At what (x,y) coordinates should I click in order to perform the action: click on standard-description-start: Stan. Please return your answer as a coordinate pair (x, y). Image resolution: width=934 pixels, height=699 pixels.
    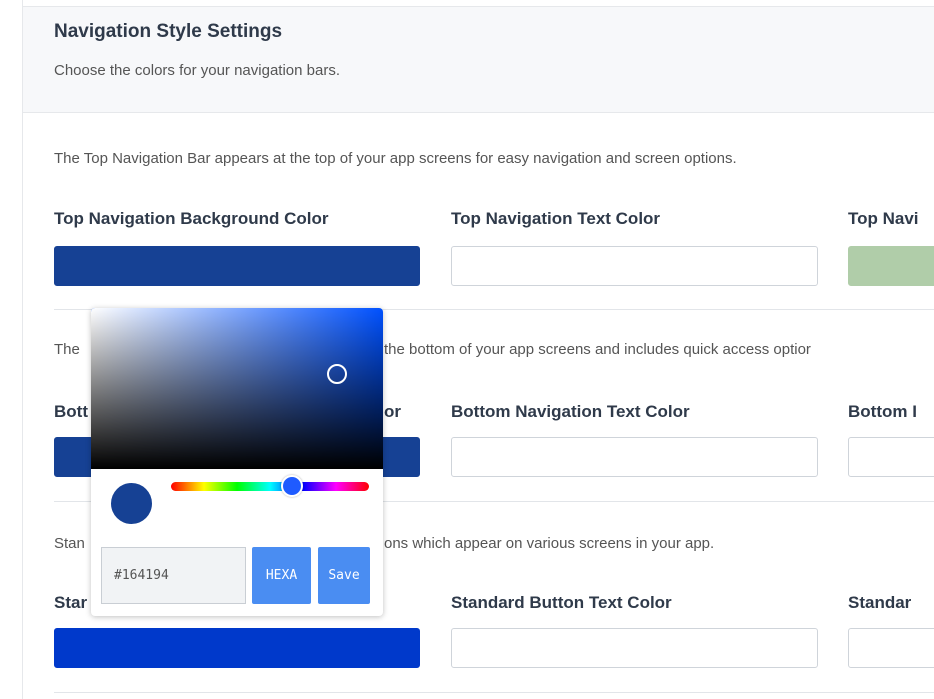
    Looking at the image, I should click on (69, 543).